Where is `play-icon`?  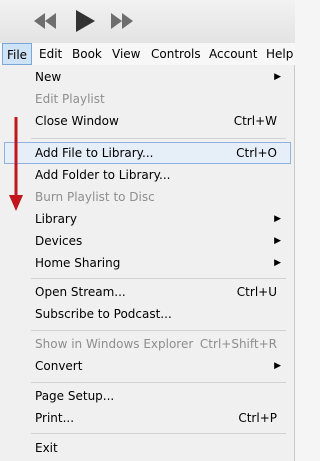 play-icon is located at coordinates (85, 21).